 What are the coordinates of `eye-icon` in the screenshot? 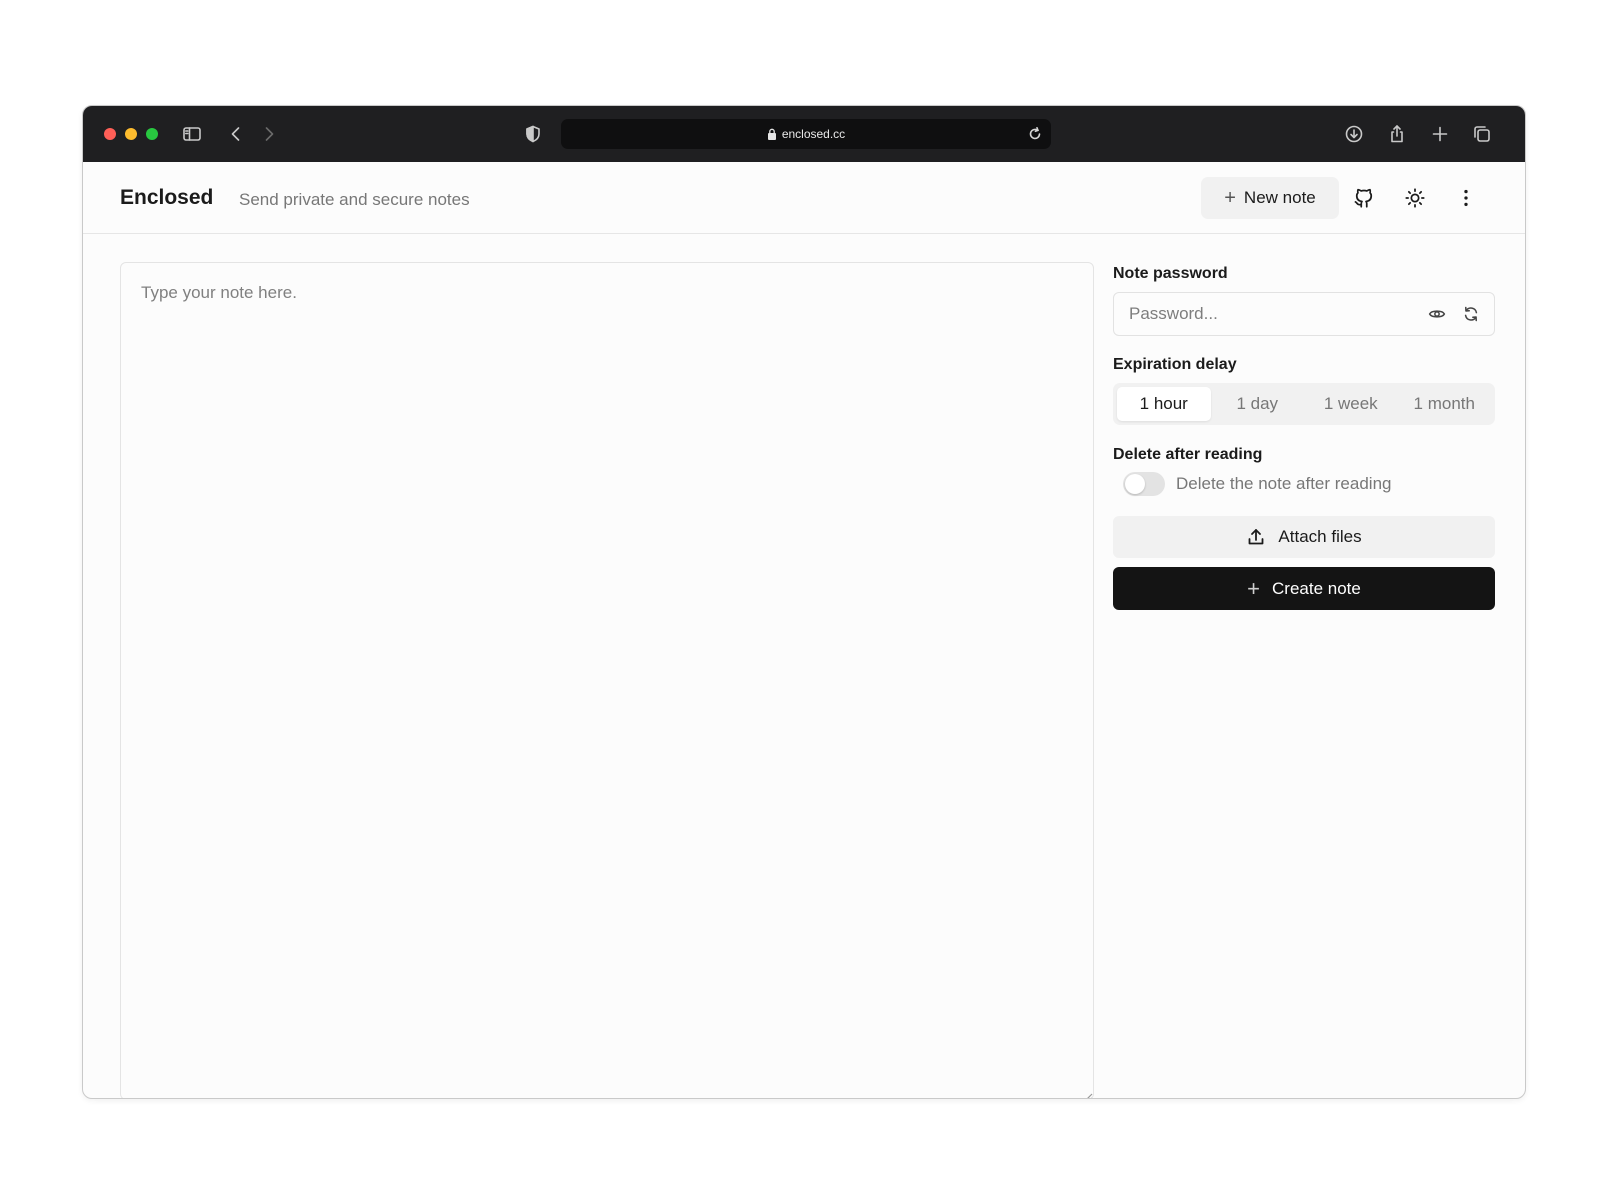 It's located at (1437, 314).